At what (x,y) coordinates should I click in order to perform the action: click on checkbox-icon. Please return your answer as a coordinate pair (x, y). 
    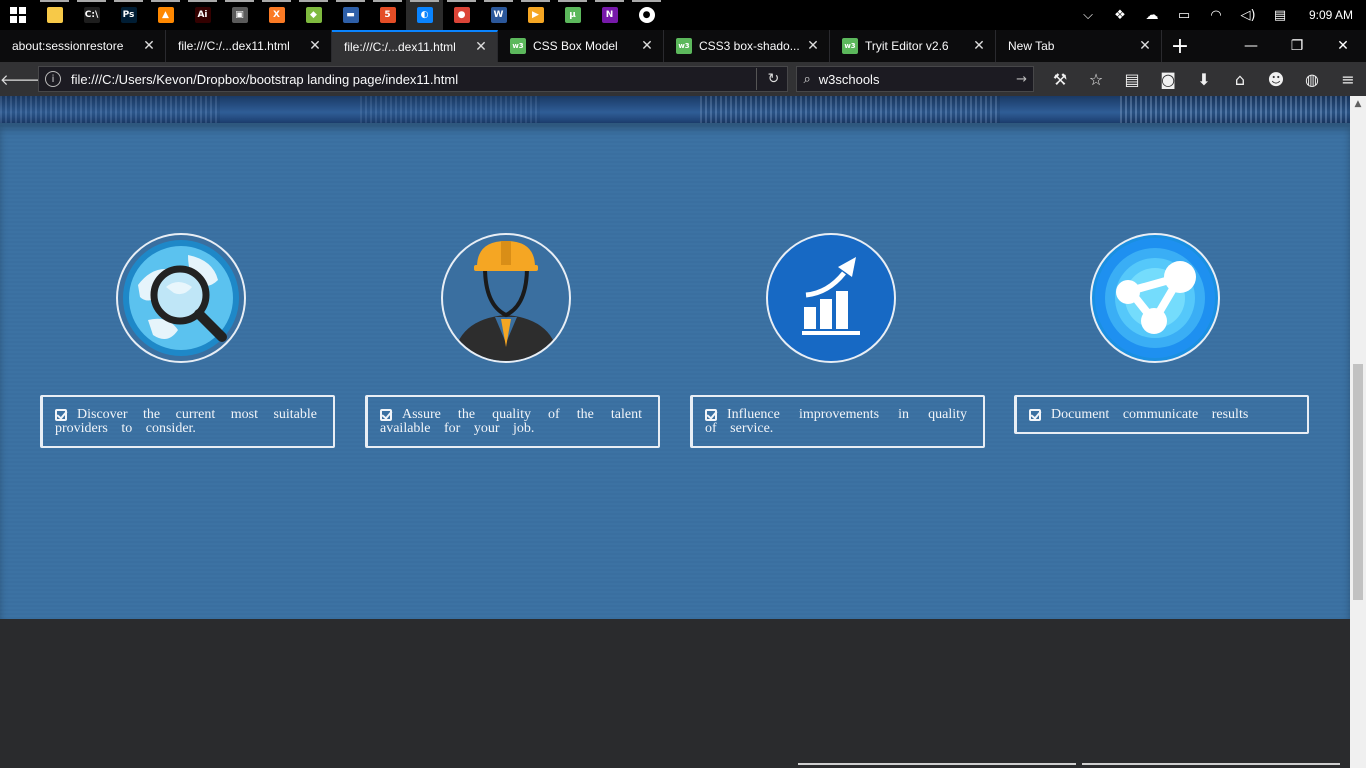
    Looking at the image, I should click on (711, 415).